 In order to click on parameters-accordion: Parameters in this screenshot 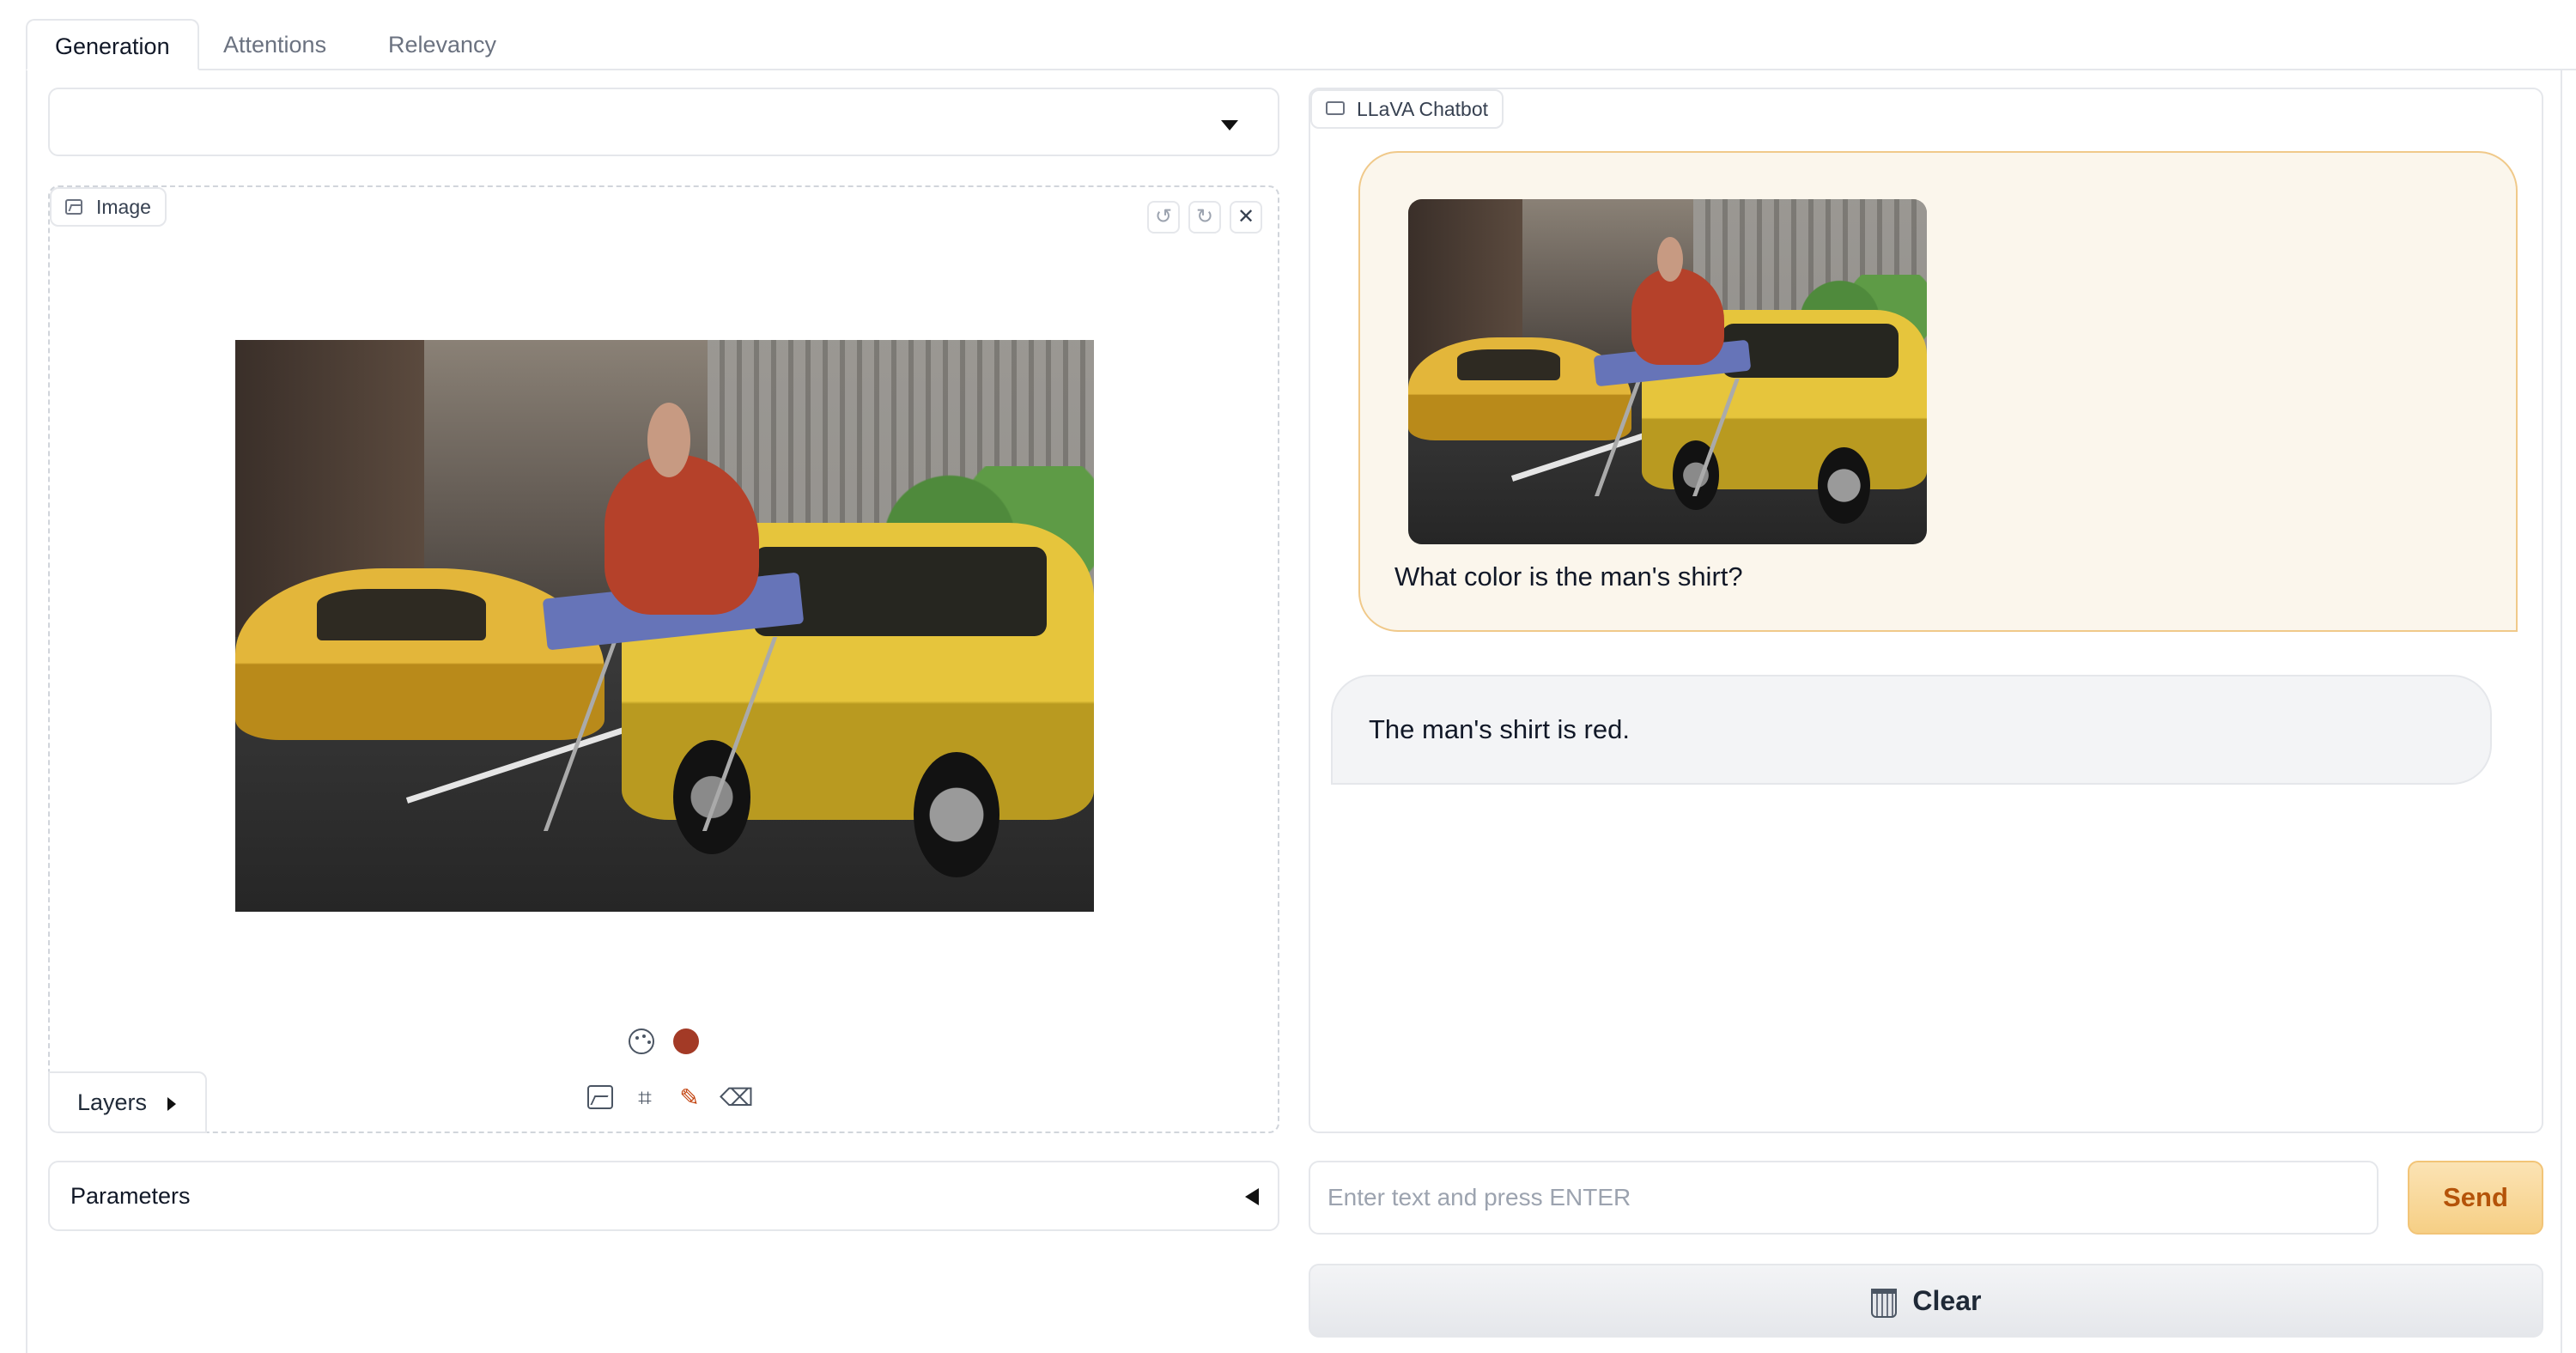, I will do `click(663, 1196)`.